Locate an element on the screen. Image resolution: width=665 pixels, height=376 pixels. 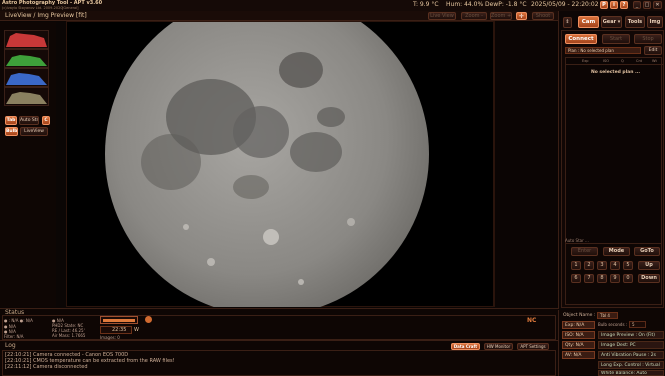
log-line-3: [22:11:12] Camera disconnected is located at coordinates (46, 367).